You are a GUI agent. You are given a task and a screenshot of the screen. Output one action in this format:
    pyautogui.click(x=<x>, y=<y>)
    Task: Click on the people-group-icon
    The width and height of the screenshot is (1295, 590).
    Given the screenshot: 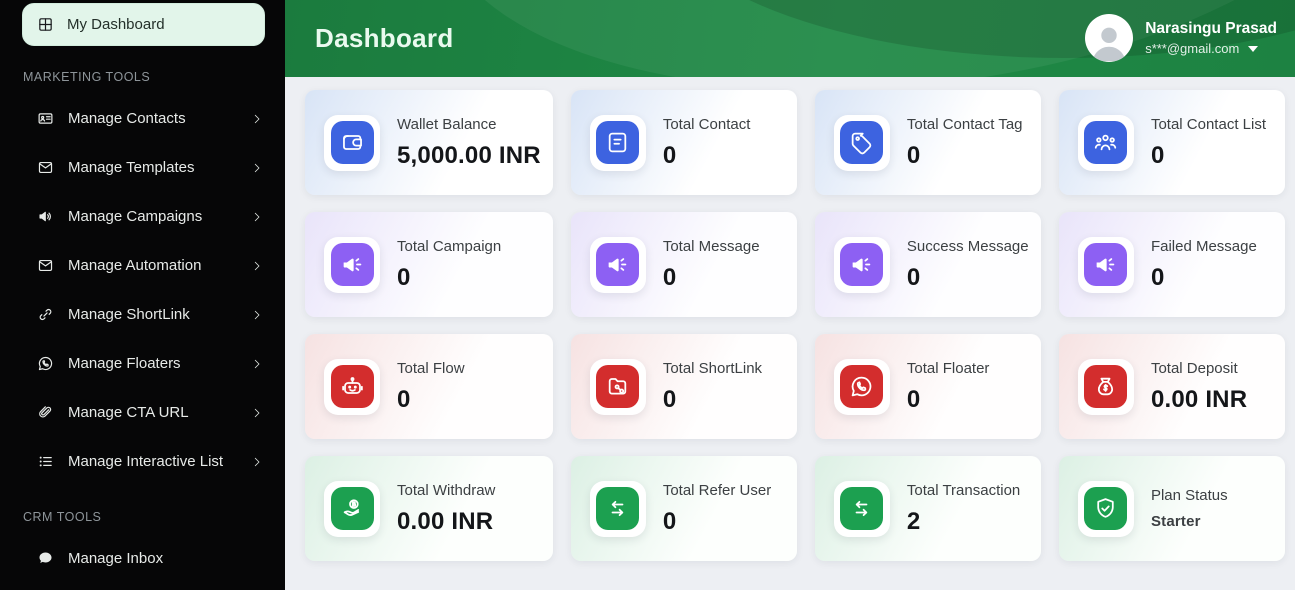 What is the action you would take?
    pyautogui.click(x=1106, y=142)
    